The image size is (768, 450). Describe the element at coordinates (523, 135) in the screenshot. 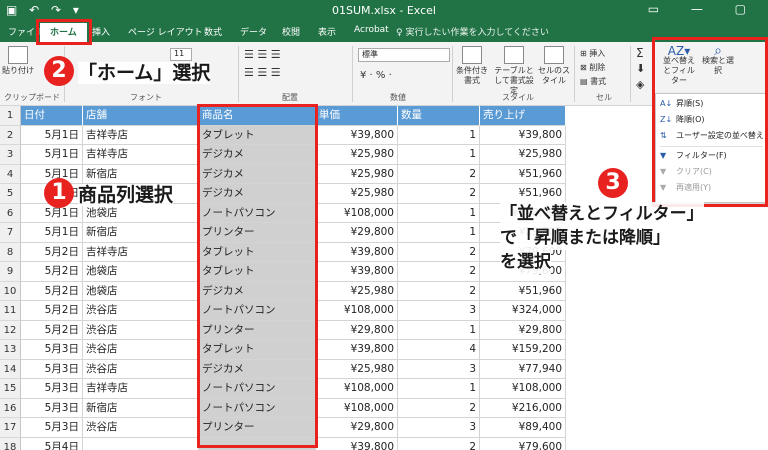

I see `cell-sales: ¥39,800` at that location.